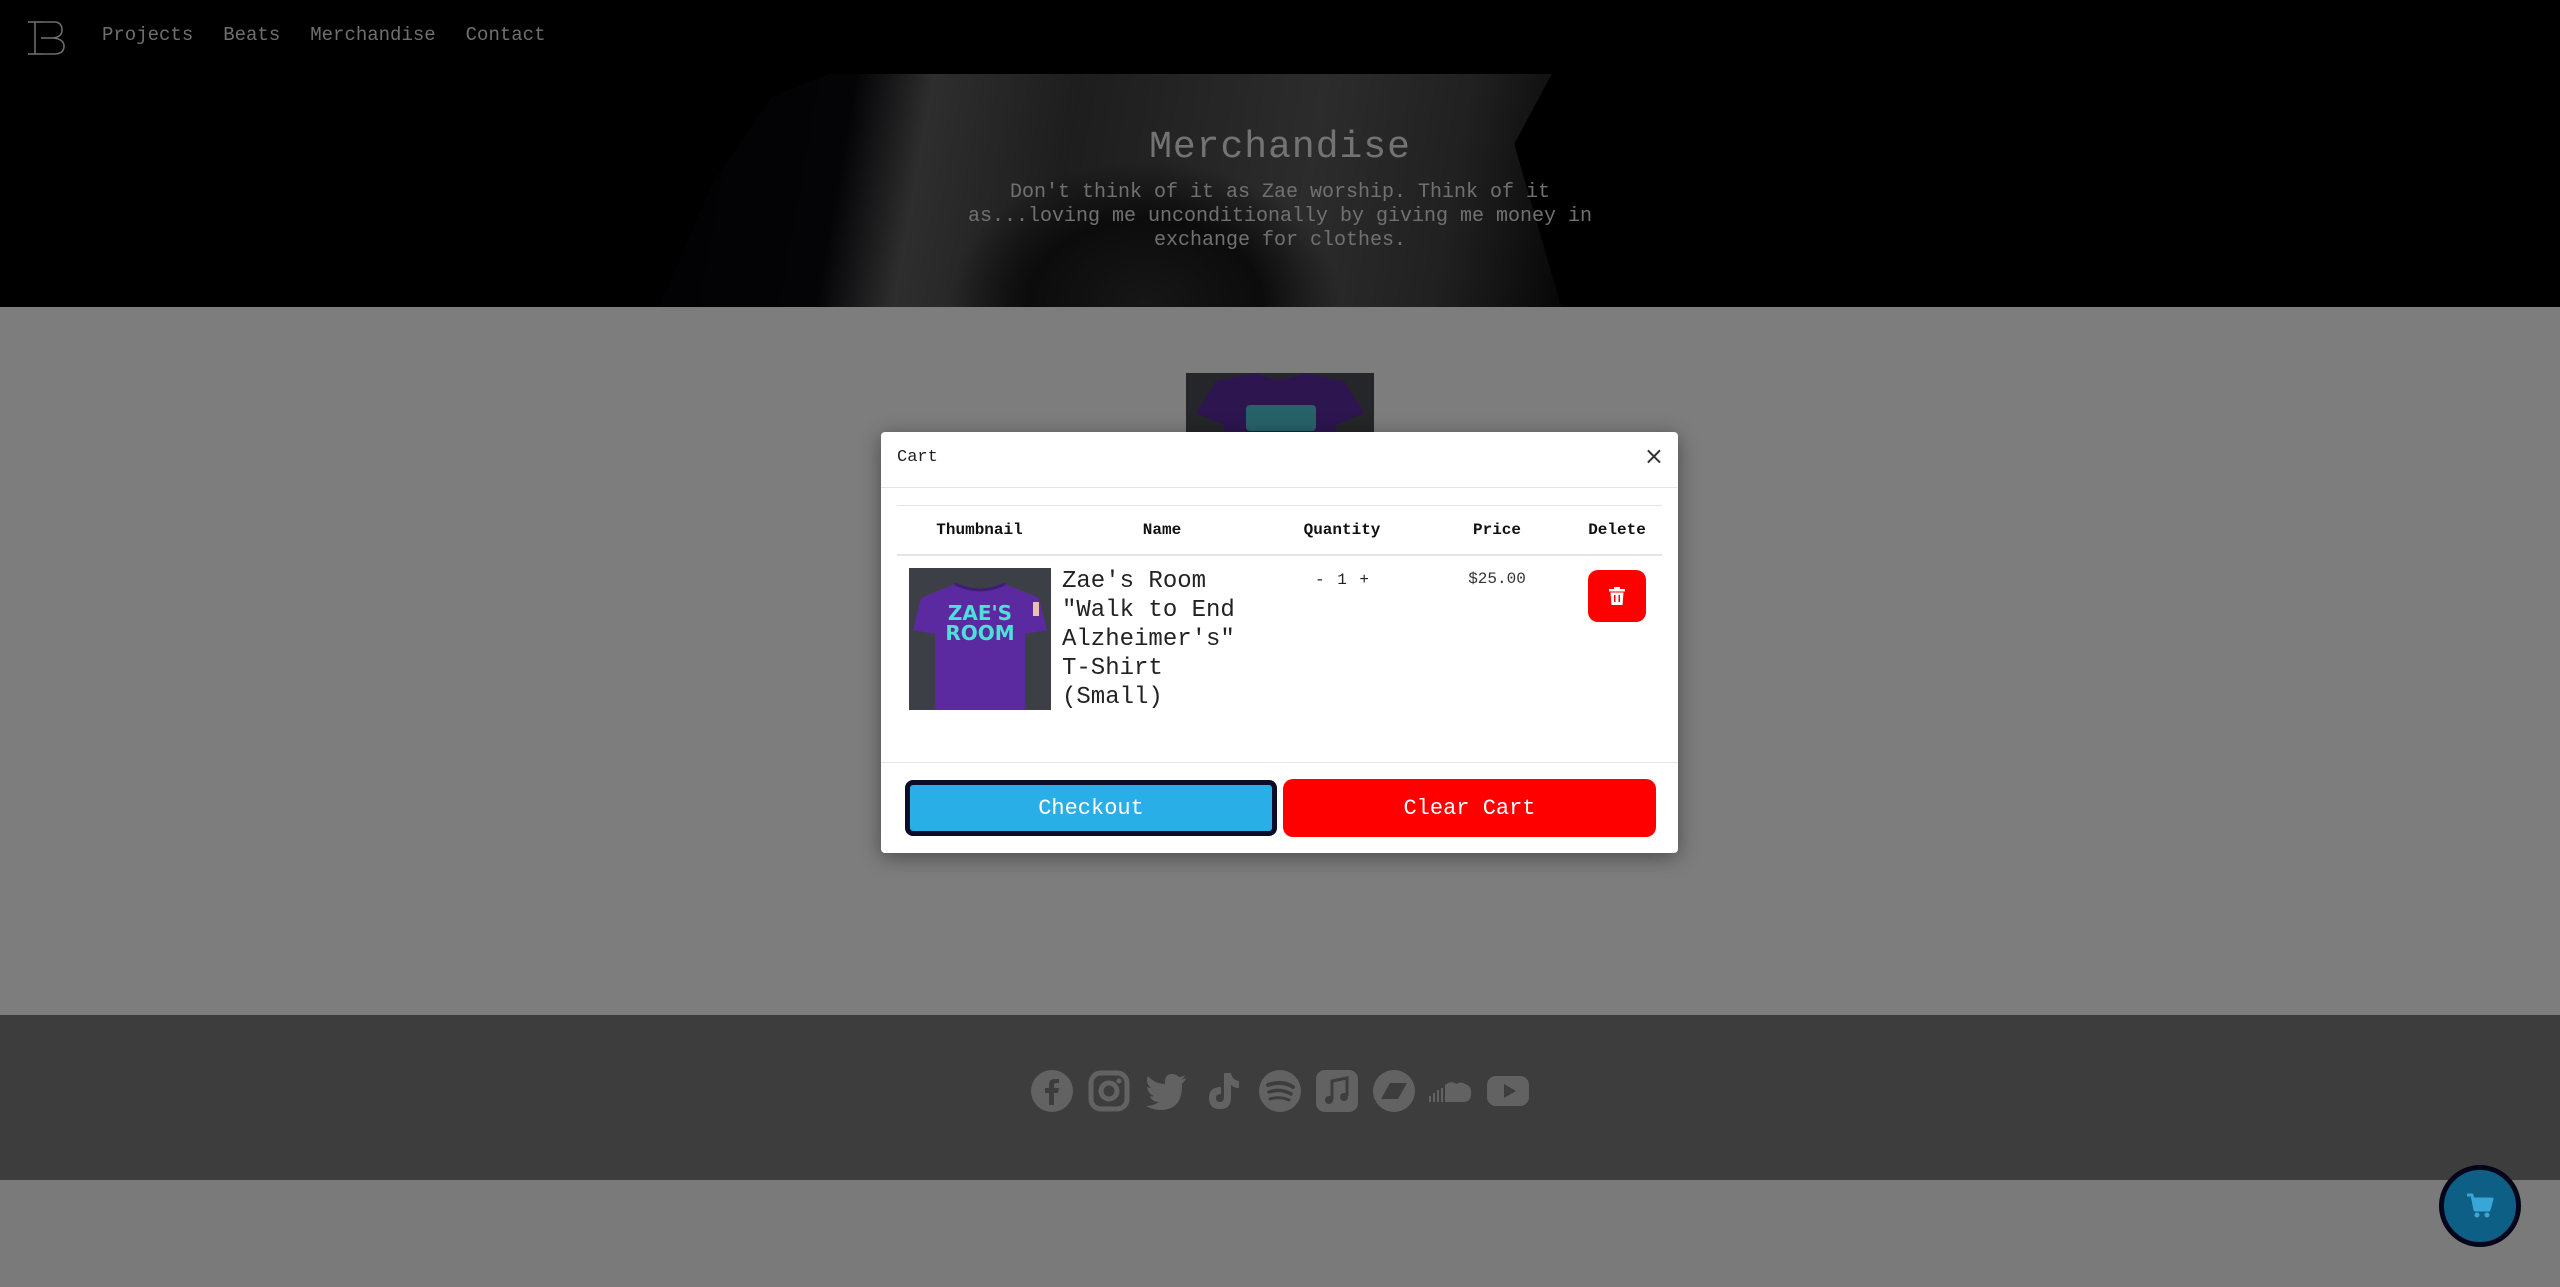 The image size is (2560, 1287). What do you see at coordinates (979, 530) in the screenshot?
I see `column-header: Thumbnail` at bounding box center [979, 530].